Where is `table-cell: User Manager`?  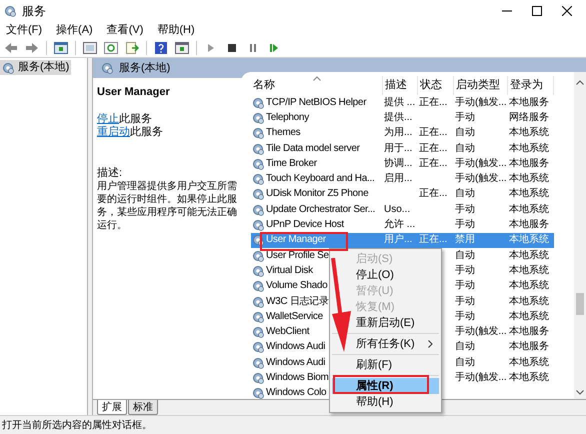
table-cell: User Manager is located at coordinates (296, 240).